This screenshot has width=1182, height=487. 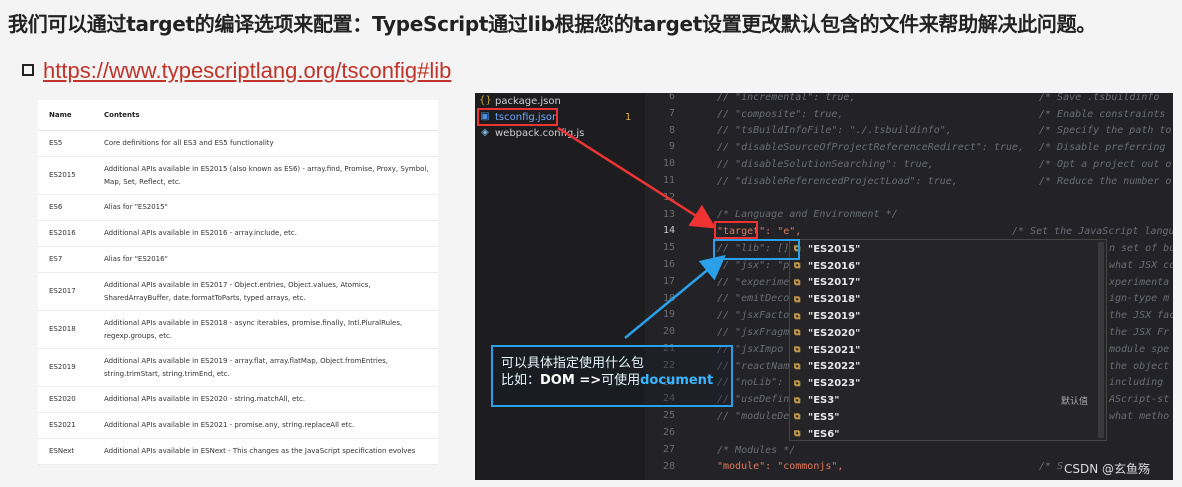 What do you see at coordinates (641, 232) in the screenshot?
I see `annotation-arrows` at bounding box center [641, 232].